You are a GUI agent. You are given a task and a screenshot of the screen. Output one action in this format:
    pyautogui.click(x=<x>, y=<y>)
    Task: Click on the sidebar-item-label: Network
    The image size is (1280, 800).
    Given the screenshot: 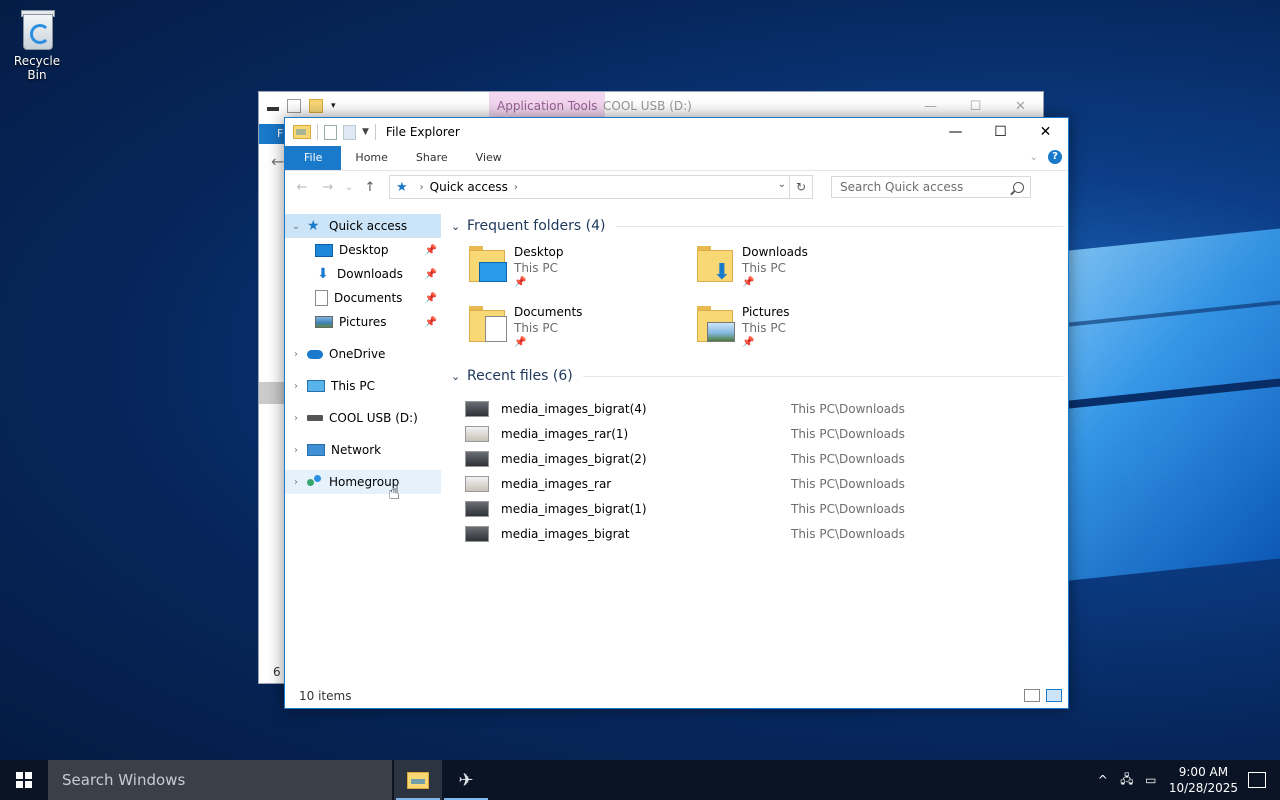 What is the action you would take?
    pyautogui.click(x=356, y=450)
    